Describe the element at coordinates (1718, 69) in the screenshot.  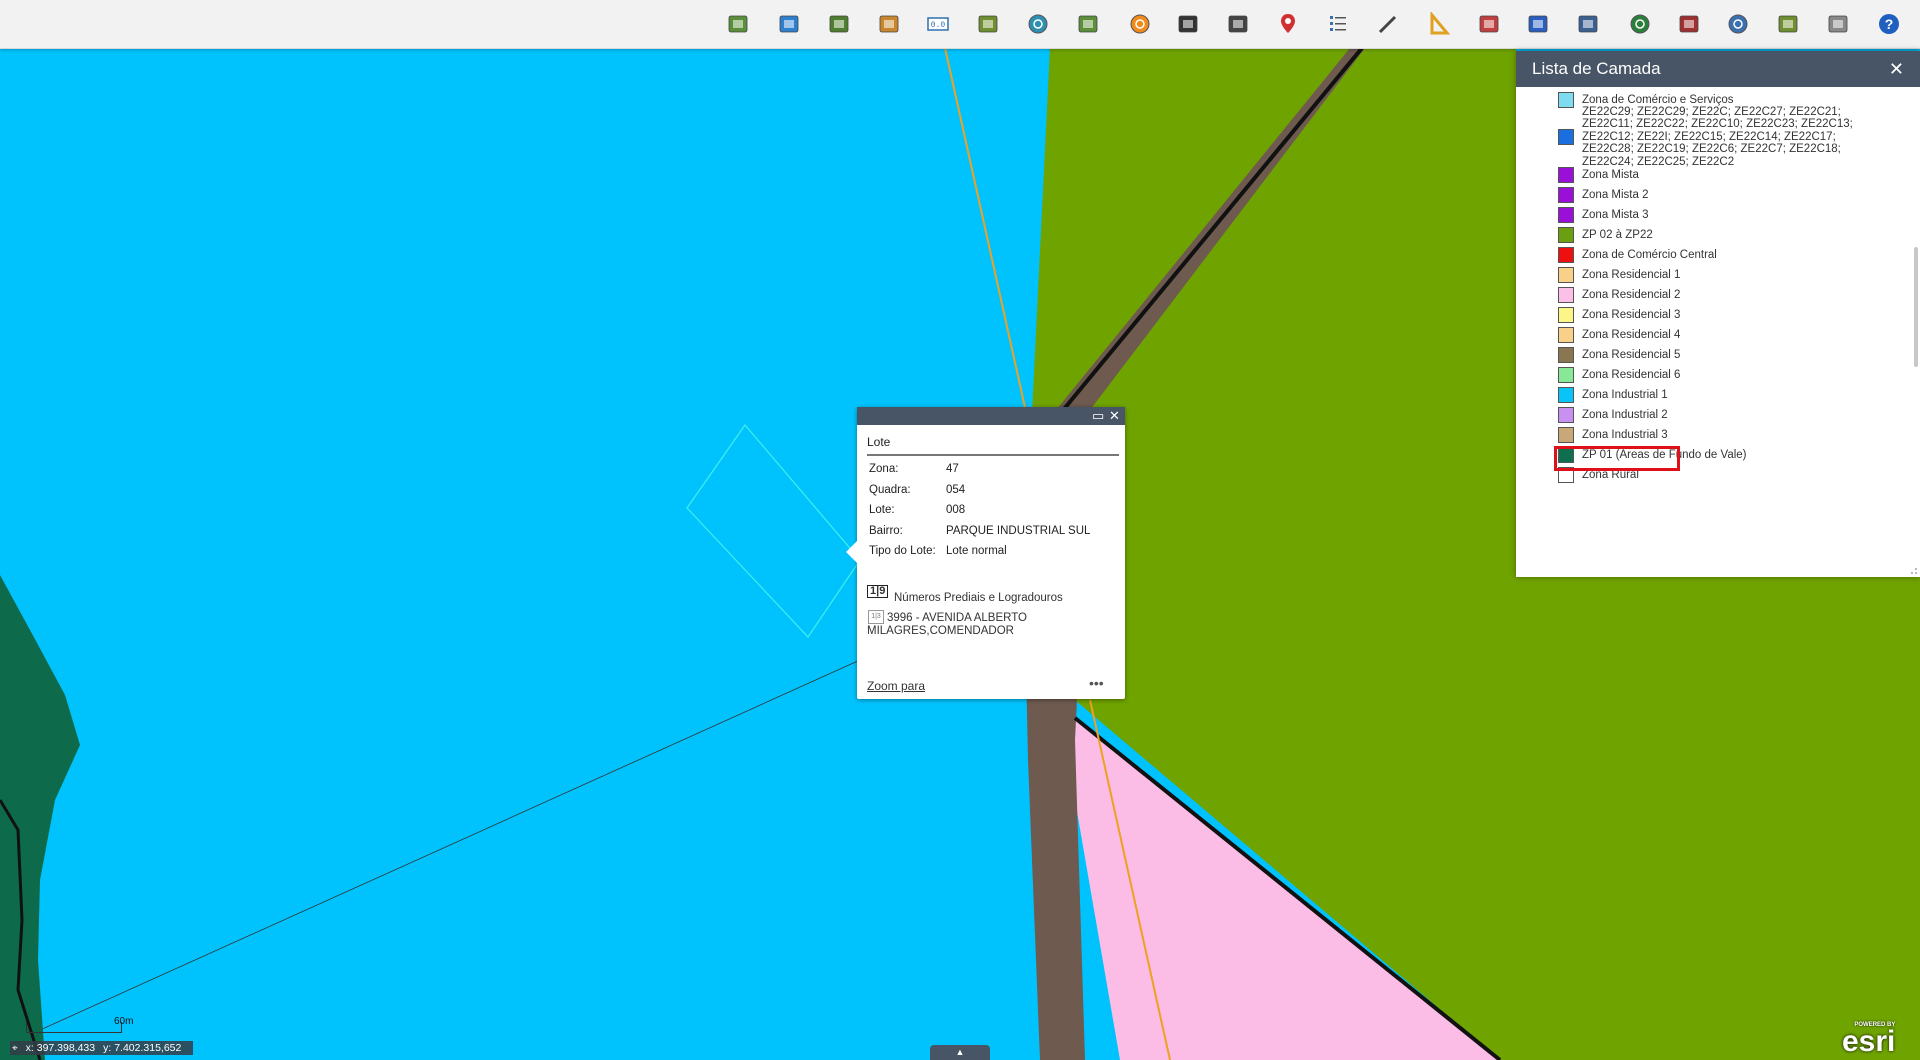
I see `layer-list-header: Lista de Camada ✕` at that location.